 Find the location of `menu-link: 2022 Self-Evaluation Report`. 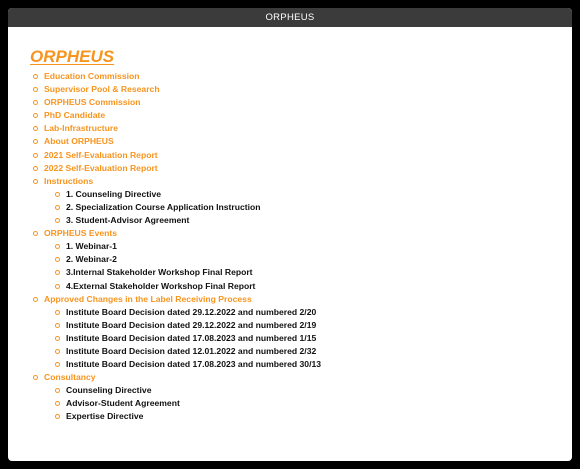

menu-link: 2022 Self-Evaluation Report is located at coordinates (101, 168).